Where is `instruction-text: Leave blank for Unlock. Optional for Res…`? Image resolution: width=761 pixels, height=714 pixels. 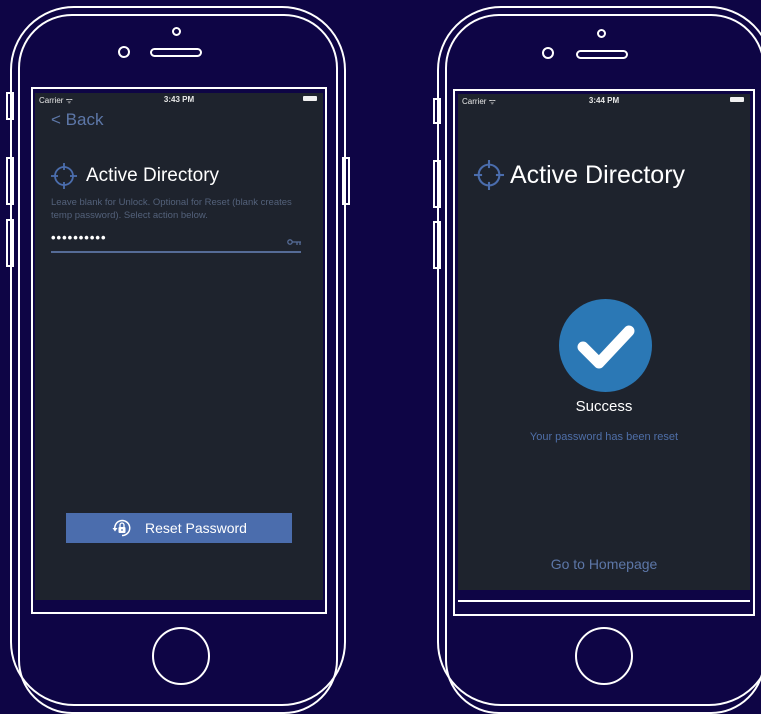
instruction-text: Leave blank for Unlock. Optional for Res… is located at coordinates (171, 209).